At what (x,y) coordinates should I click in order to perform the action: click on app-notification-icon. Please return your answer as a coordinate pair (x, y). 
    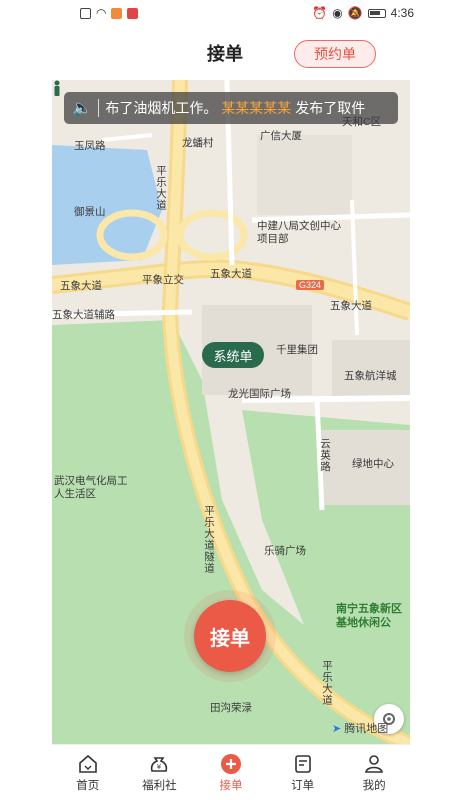
    Looking at the image, I should click on (117, 13).